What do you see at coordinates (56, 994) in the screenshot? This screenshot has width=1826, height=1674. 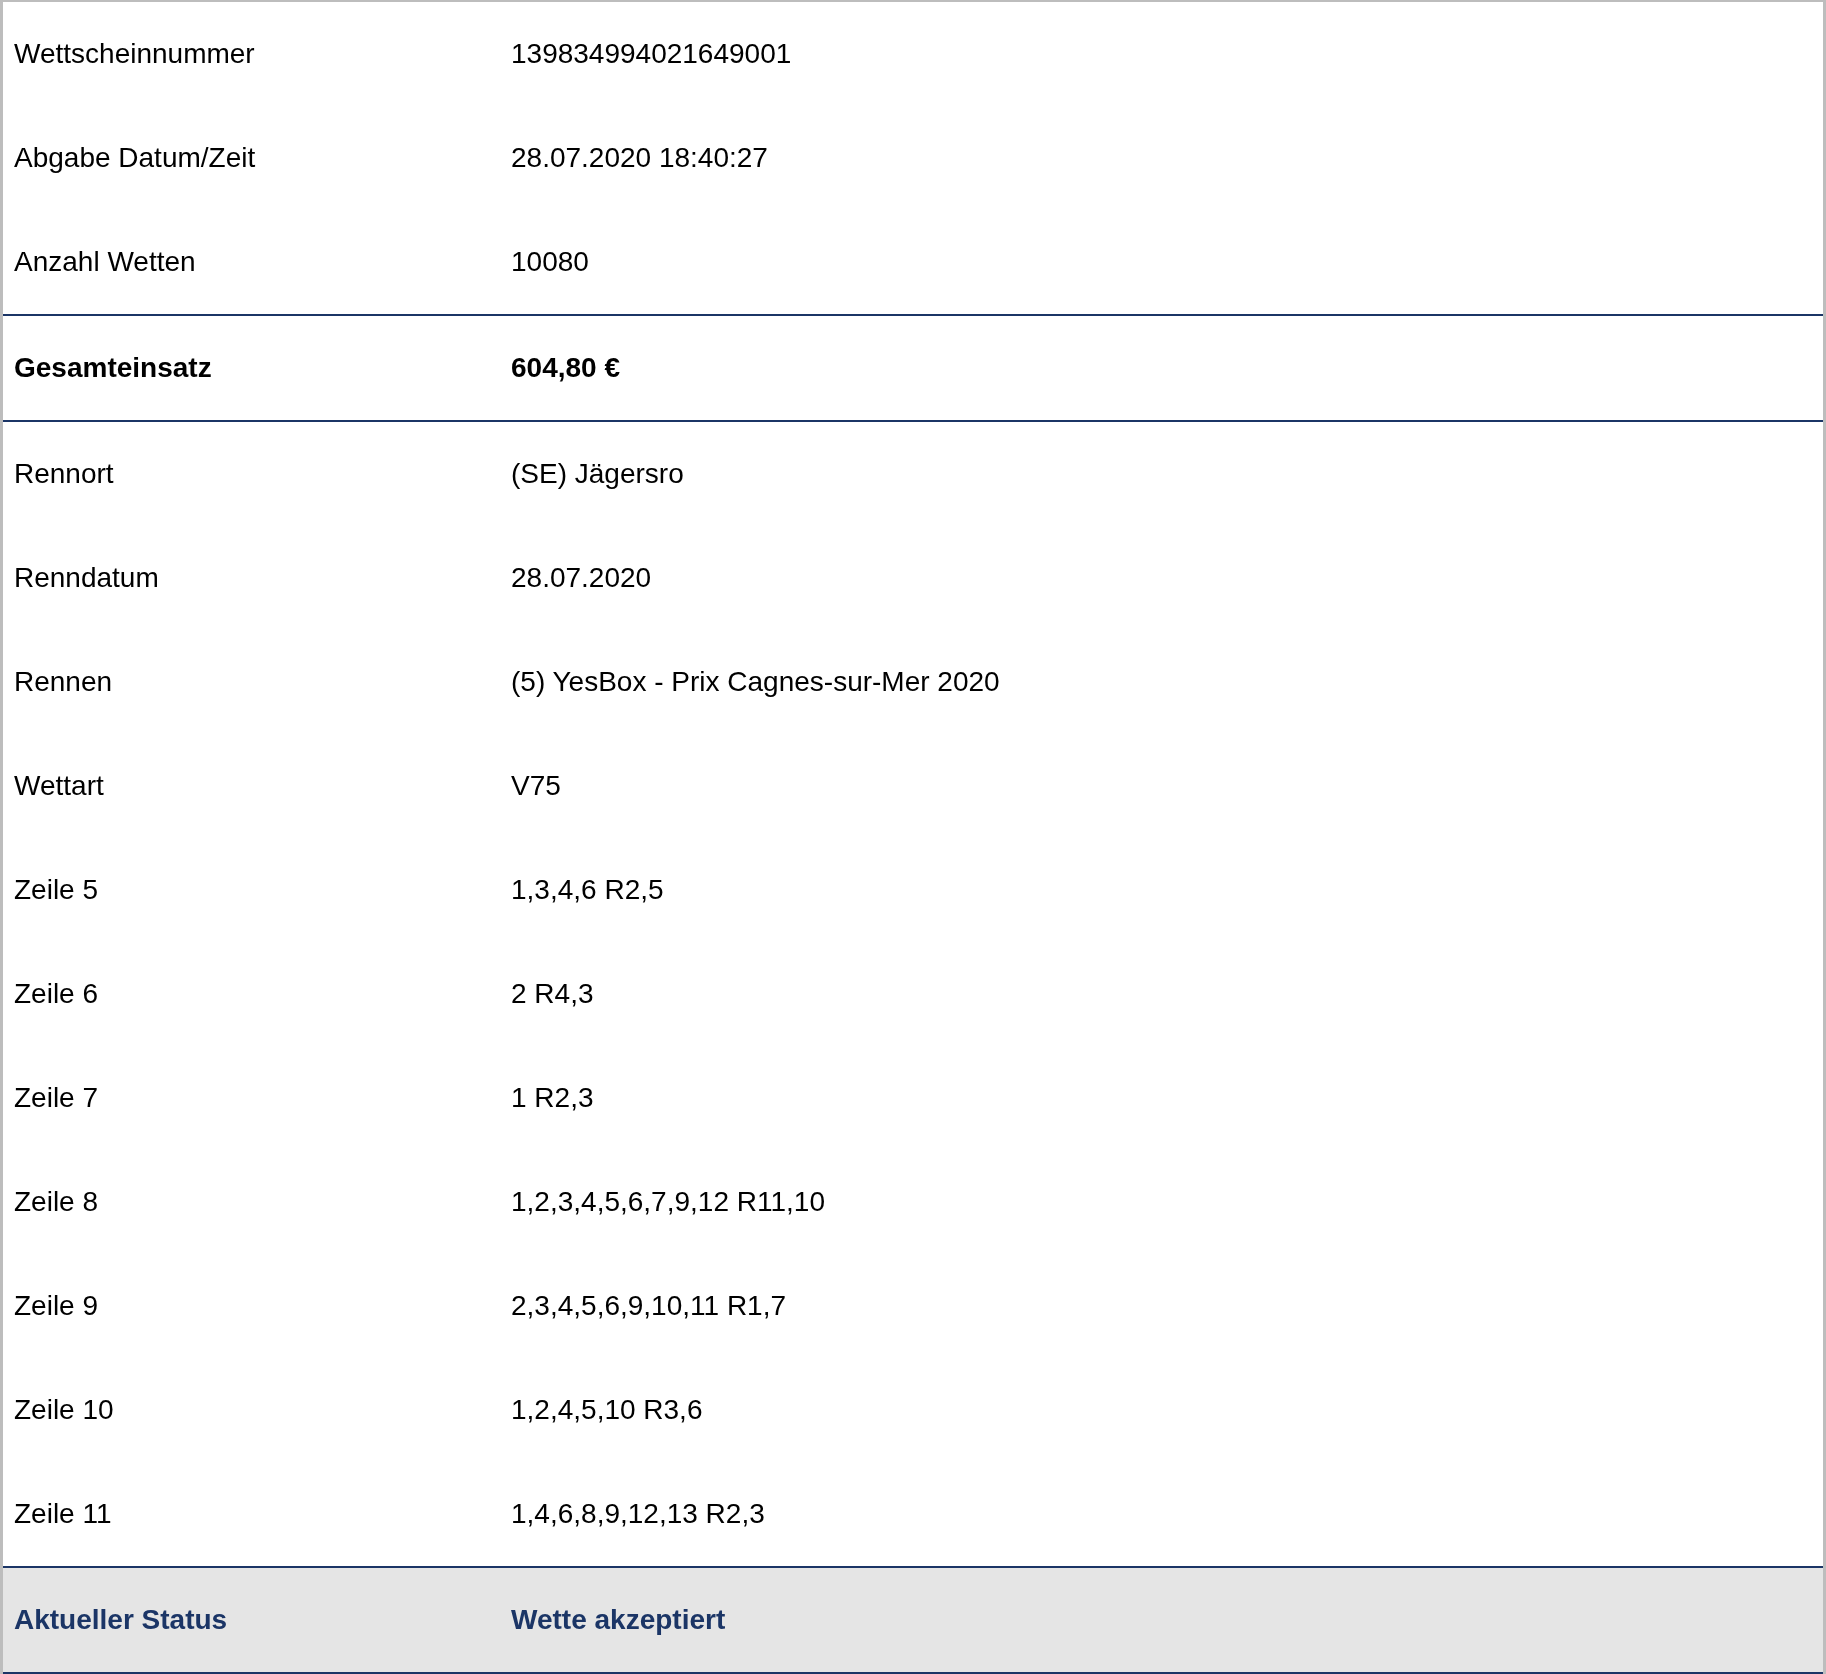 I see `row-label: Zeile 6` at bounding box center [56, 994].